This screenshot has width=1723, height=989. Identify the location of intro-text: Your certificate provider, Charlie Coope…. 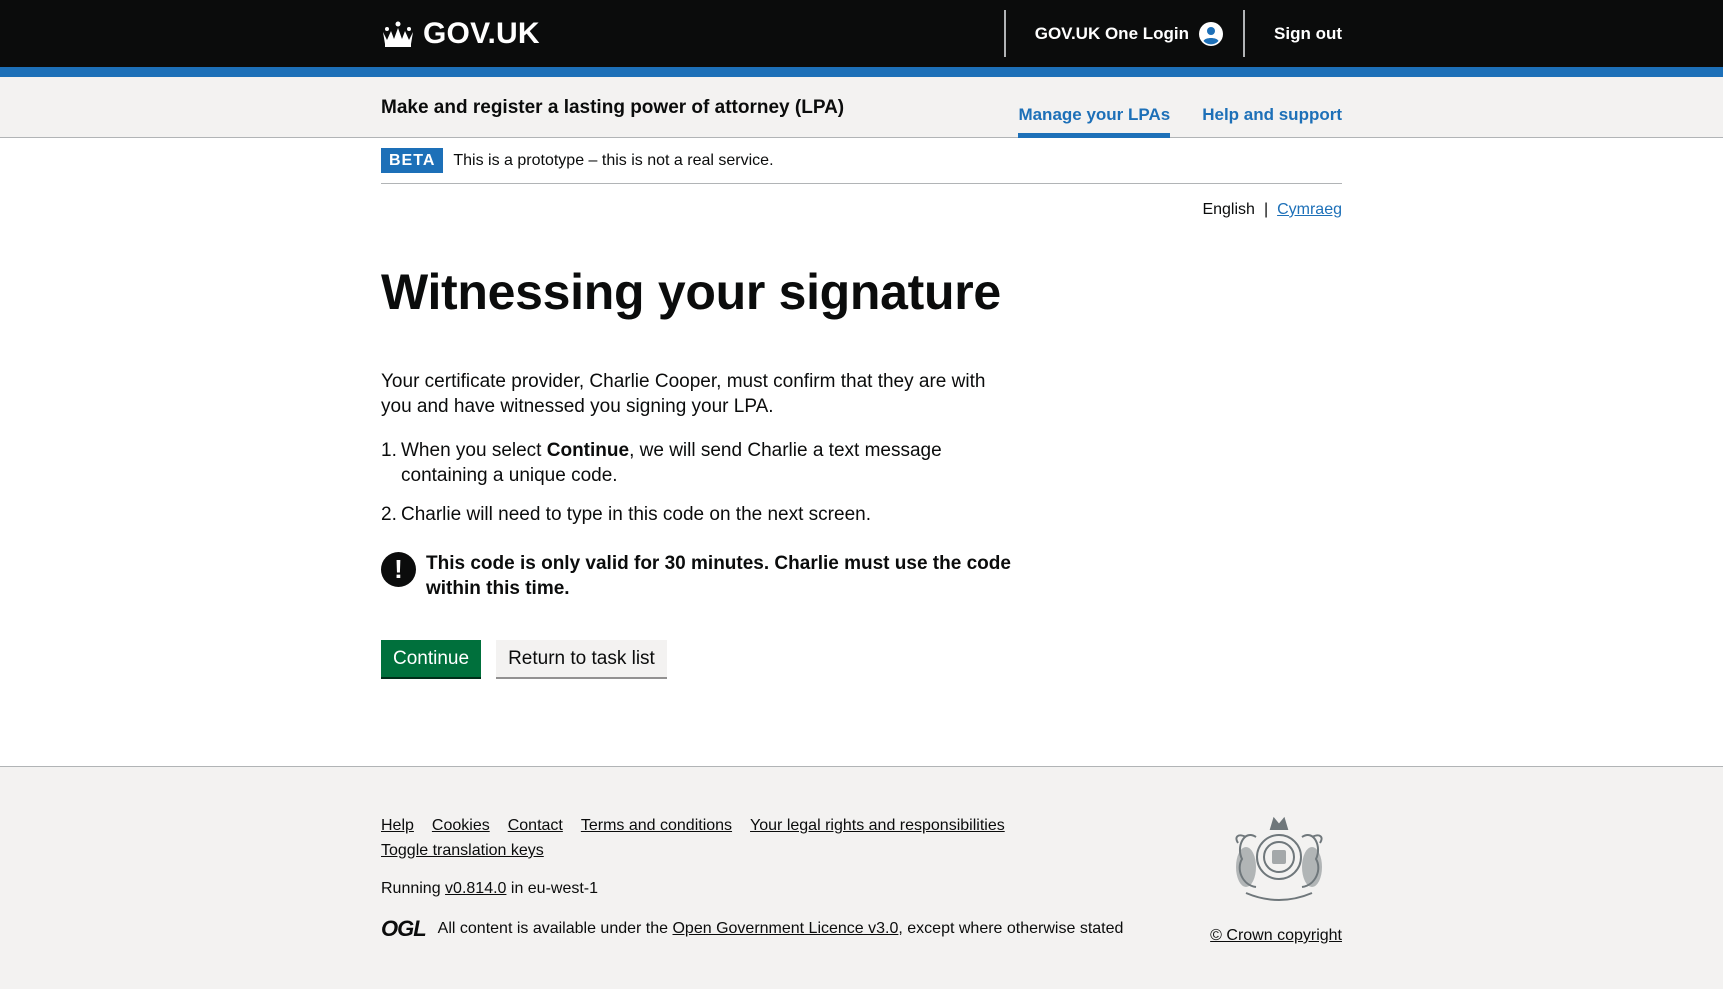
(683, 394).